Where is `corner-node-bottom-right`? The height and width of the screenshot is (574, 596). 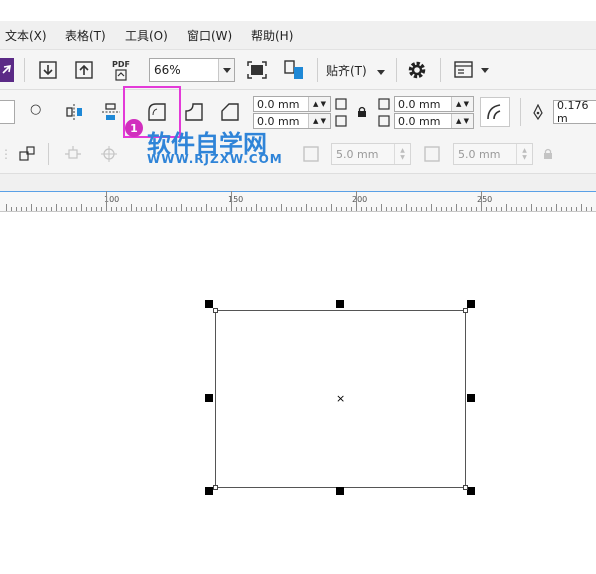
corner-node-bottom-right is located at coordinates (465, 487).